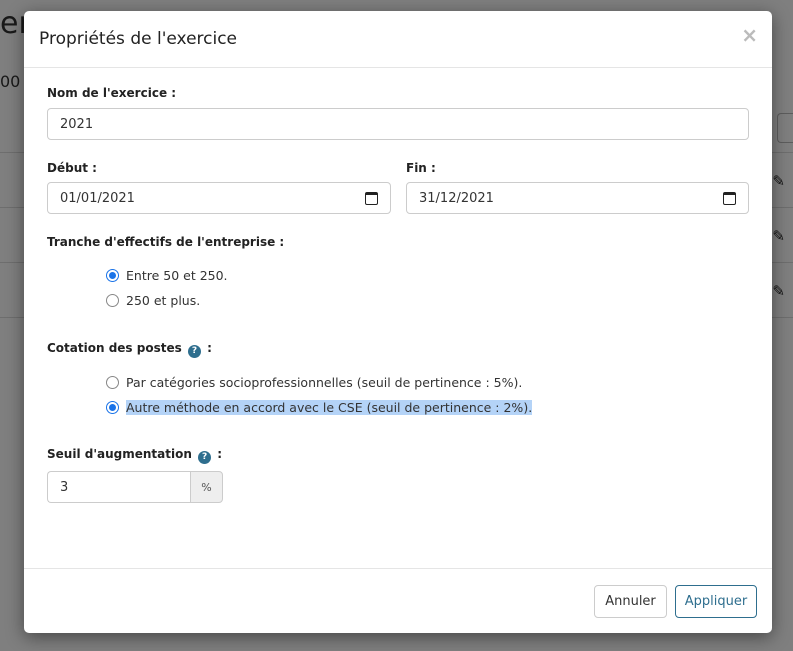  What do you see at coordinates (630, 601) in the screenshot?
I see `cancel-button: Annuler` at bounding box center [630, 601].